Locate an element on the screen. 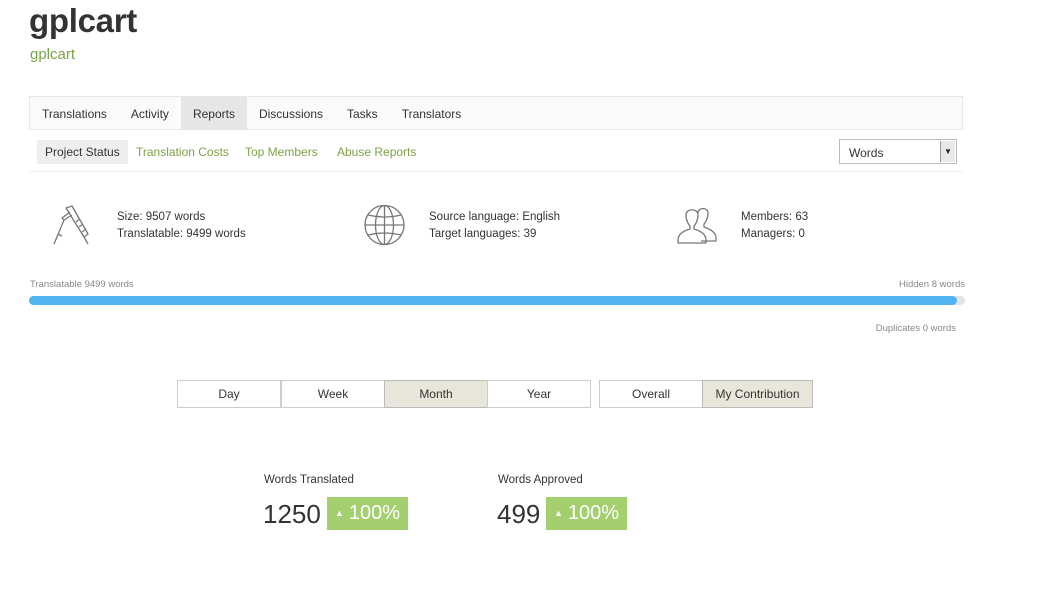  tab-tasks: Tasks is located at coordinates (362, 113).